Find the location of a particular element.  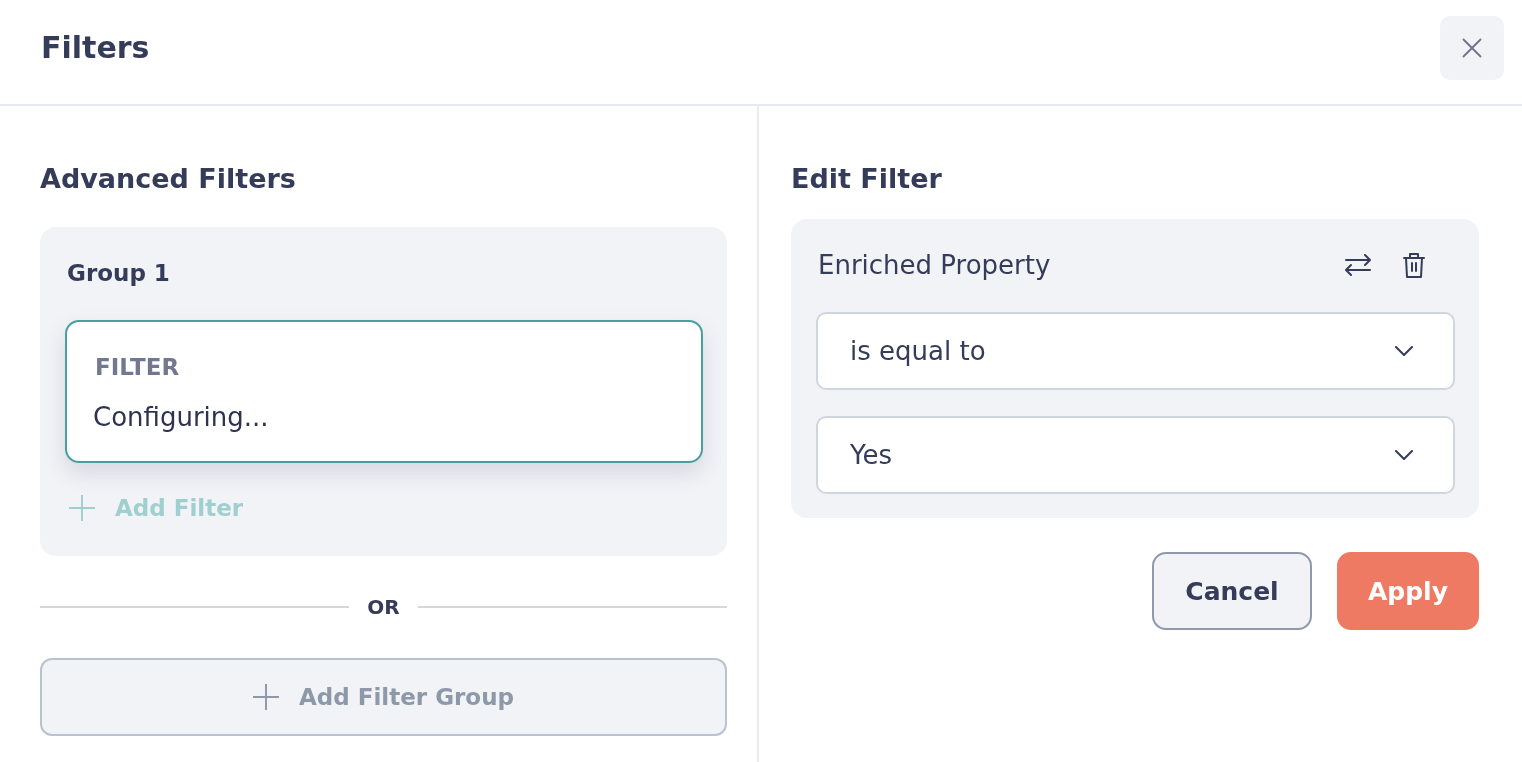

filter-label: FILTER is located at coordinates (137, 367).